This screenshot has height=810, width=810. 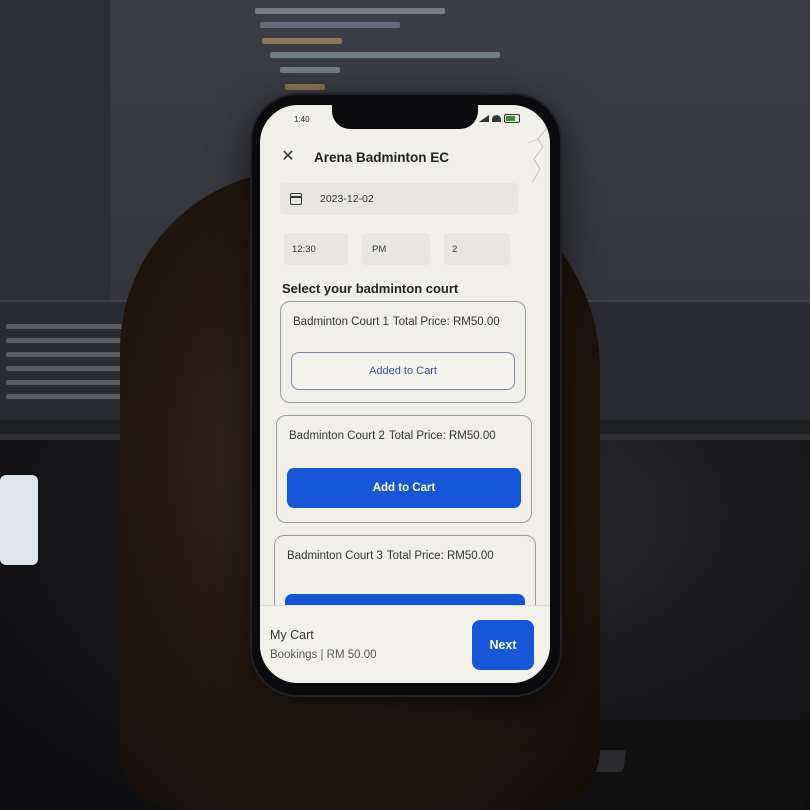 I want to click on notch, so click(x=405, y=117).